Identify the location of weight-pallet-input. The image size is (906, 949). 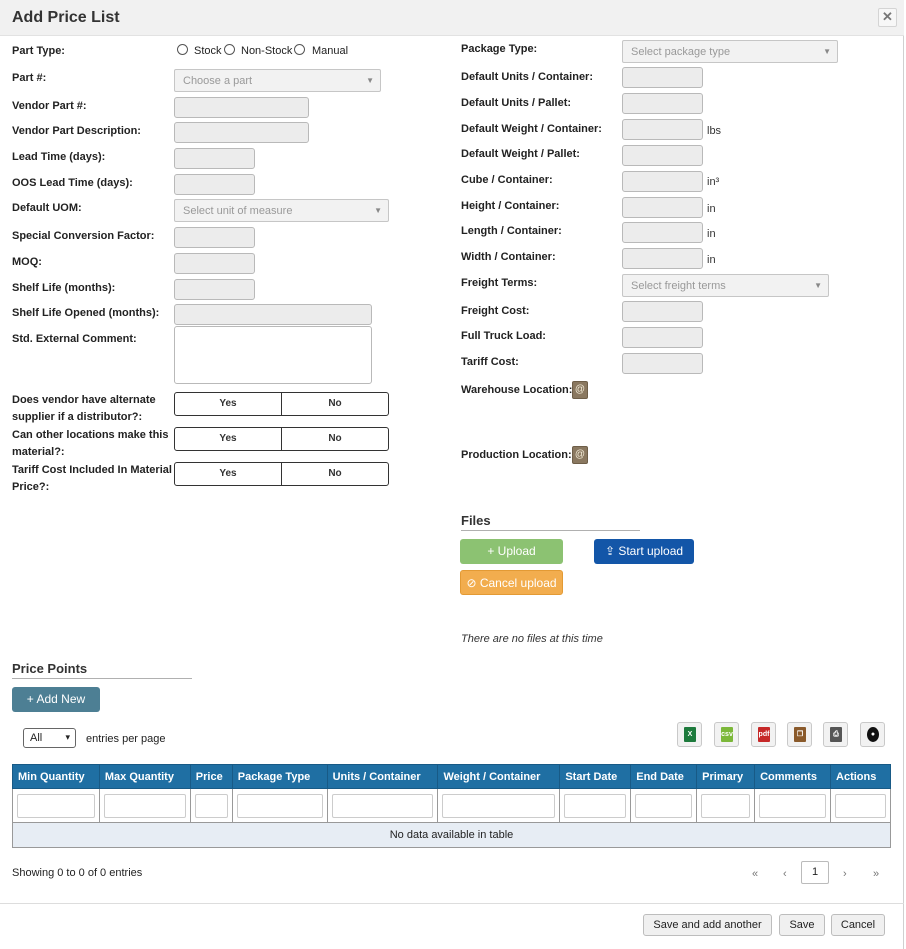
(662, 155).